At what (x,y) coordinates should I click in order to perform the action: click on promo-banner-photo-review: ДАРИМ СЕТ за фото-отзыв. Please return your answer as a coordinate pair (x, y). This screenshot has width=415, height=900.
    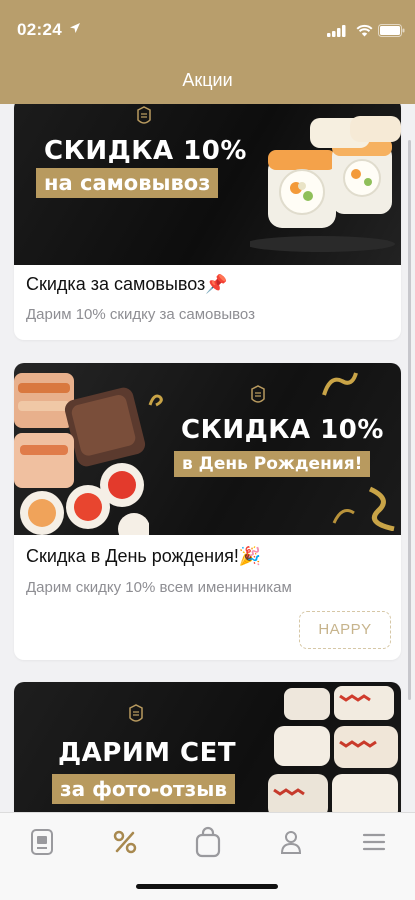
    Looking at the image, I should click on (207, 747).